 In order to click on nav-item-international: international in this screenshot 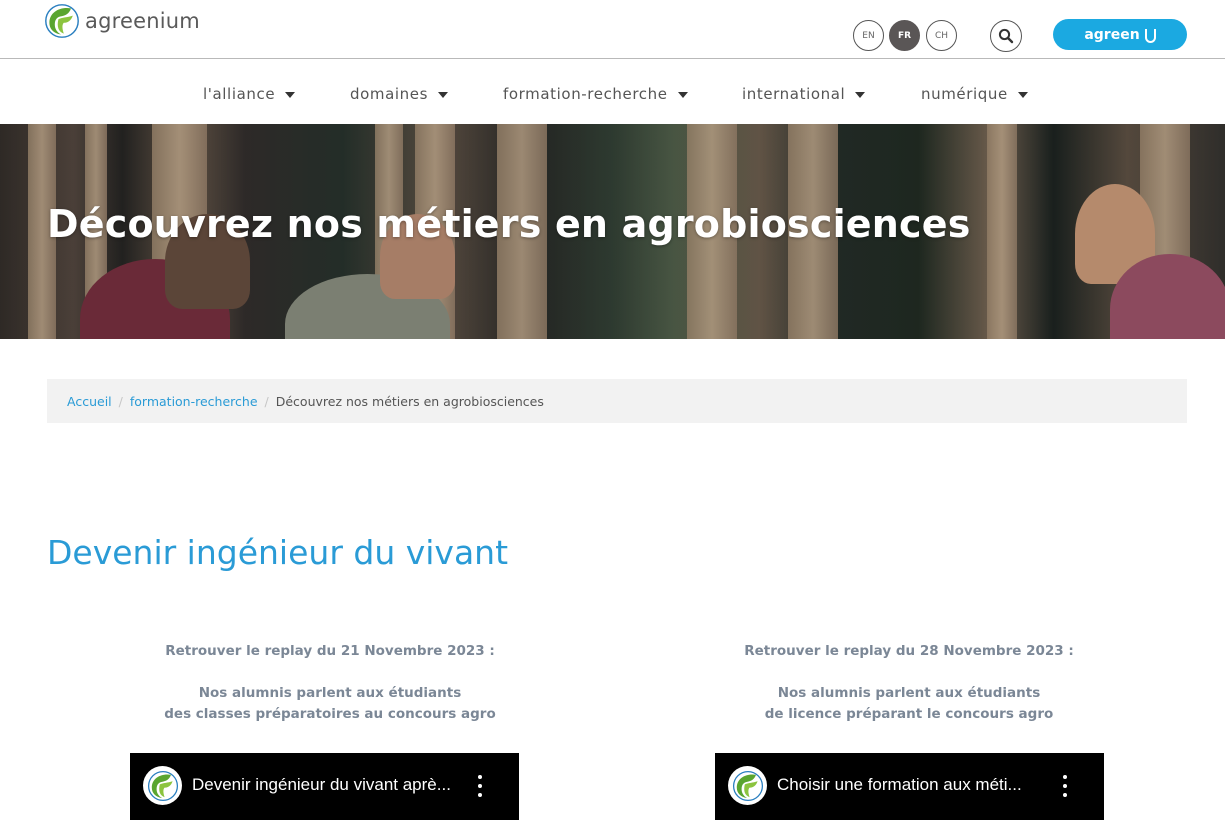, I will do `click(804, 94)`.